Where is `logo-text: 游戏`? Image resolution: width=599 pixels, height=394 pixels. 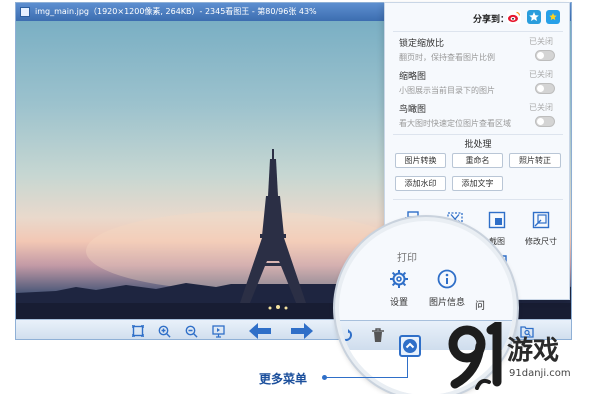 logo-text: 游戏 is located at coordinates (533, 351).